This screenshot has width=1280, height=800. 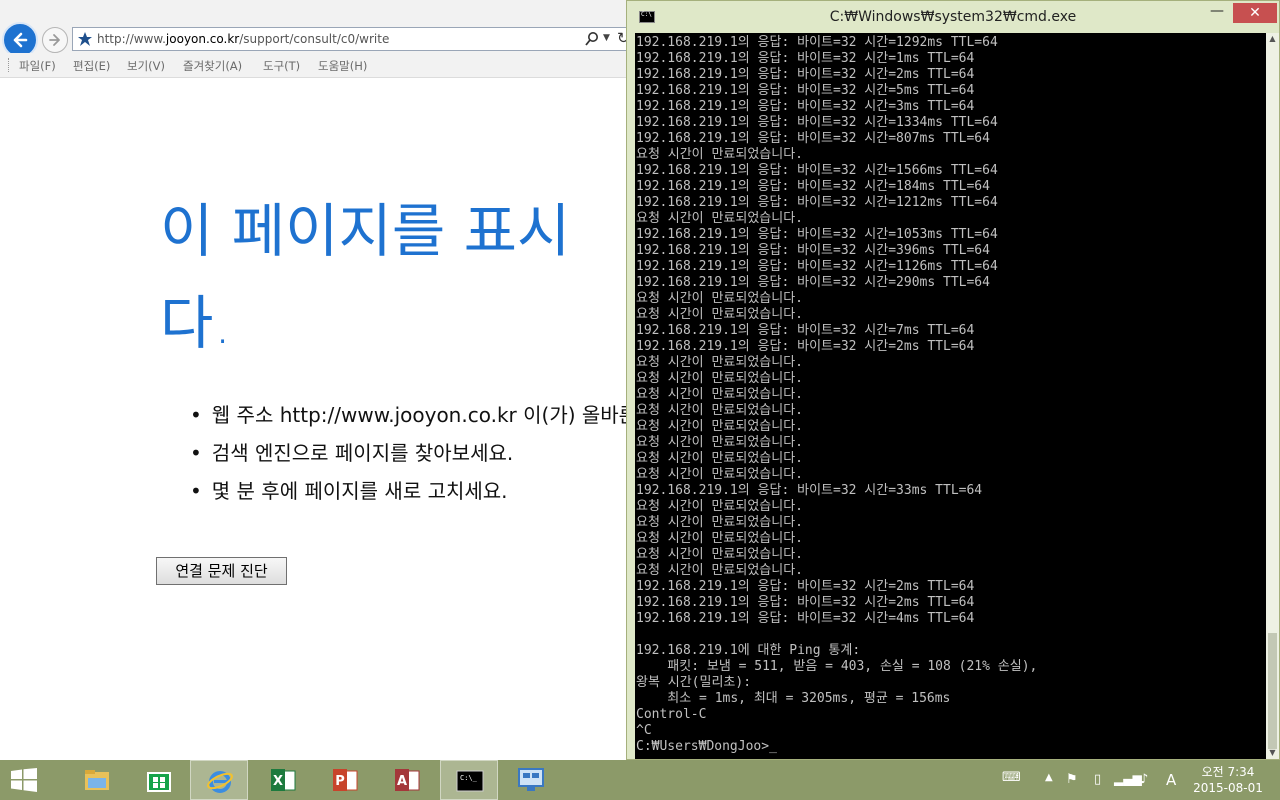 I want to click on scroll-down-icon: ▼, so click(x=1272, y=753).